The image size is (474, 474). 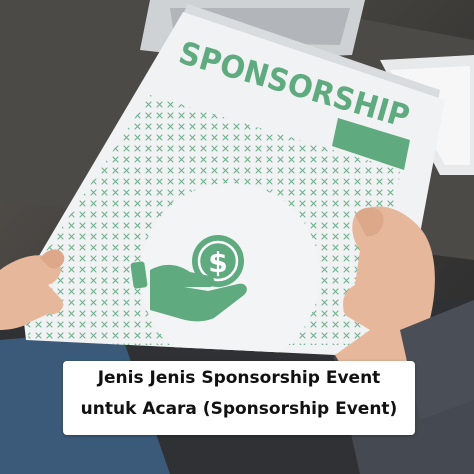 What do you see at coordinates (239, 409) in the screenshot?
I see `caption-line-2: untuk Acara (Sponsorship Event)` at bounding box center [239, 409].